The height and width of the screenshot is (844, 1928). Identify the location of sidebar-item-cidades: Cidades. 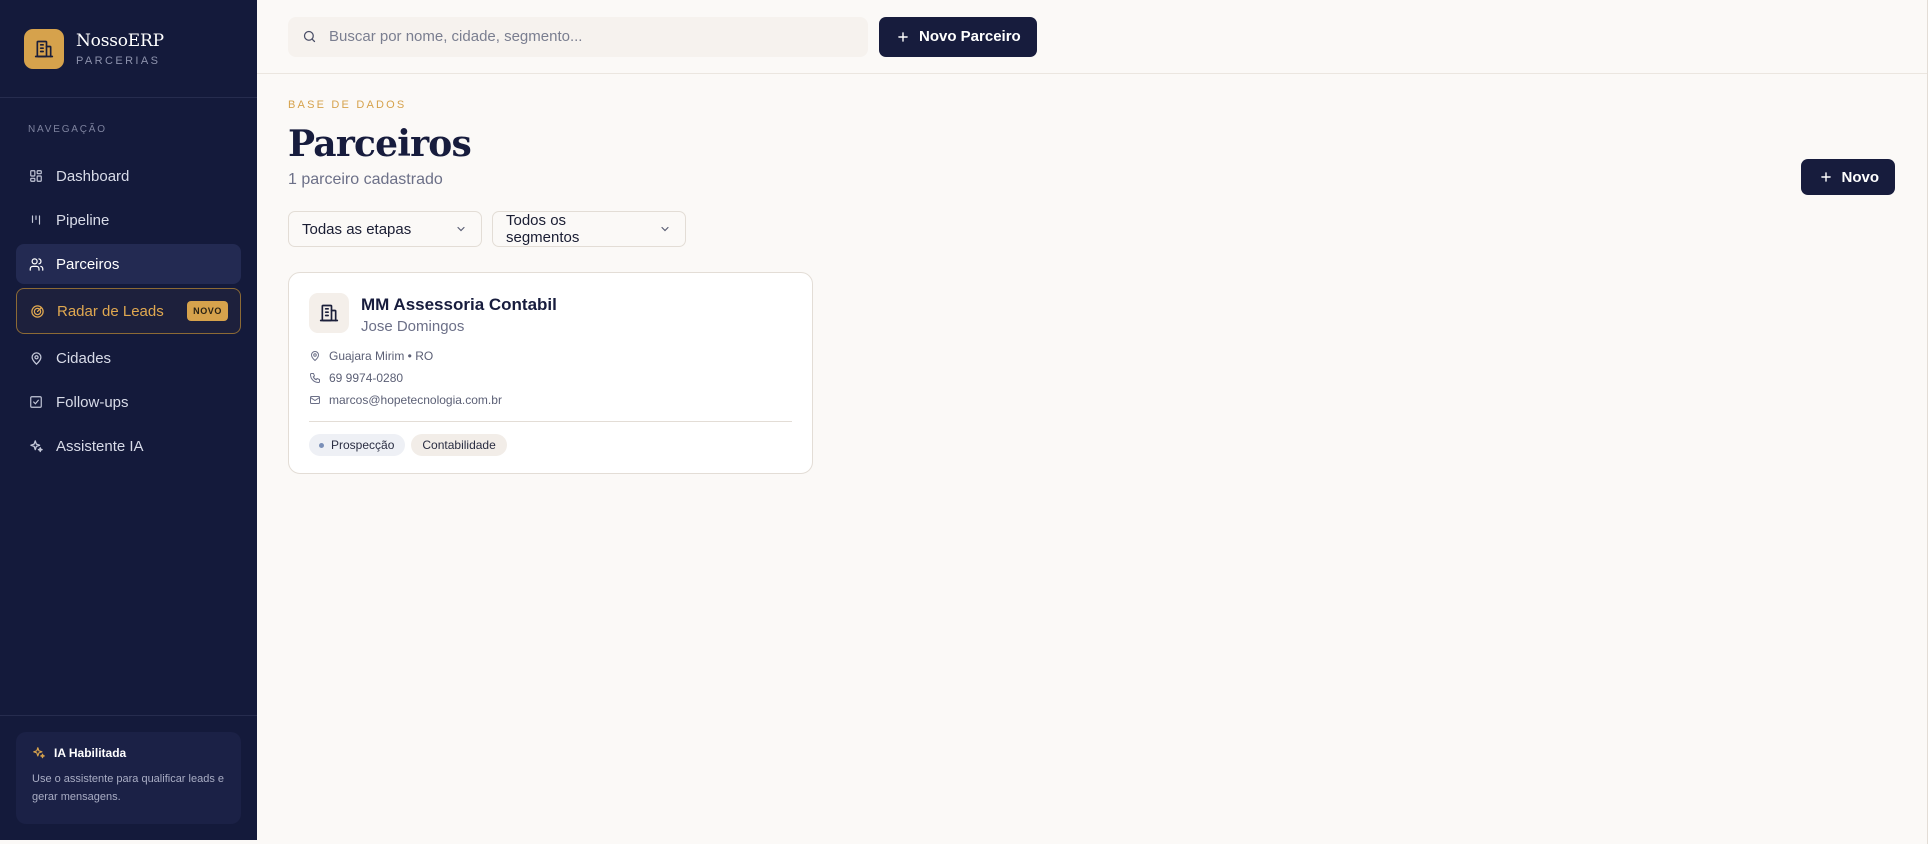
(128, 358).